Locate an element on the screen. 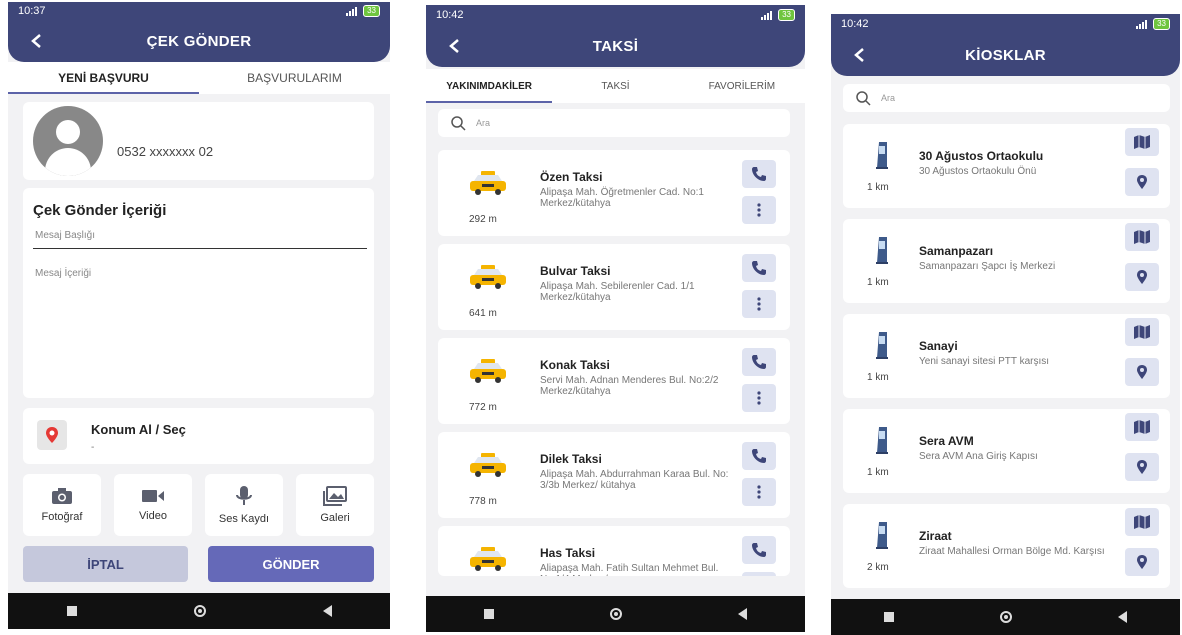 The image size is (1182, 635). photo-button: Fotoğraf is located at coordinates (62, 505).